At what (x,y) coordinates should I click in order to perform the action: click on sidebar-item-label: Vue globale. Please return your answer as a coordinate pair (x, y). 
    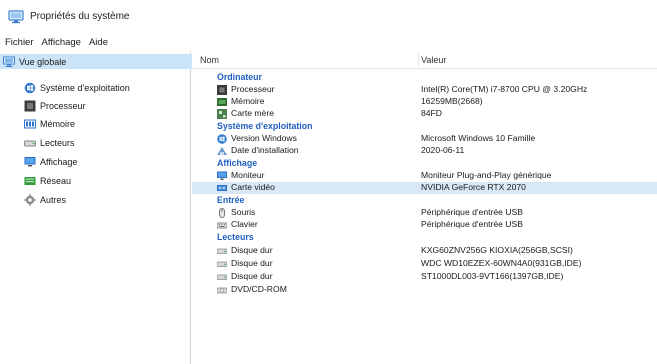
    Looking at the image, I should click on (43, 61).